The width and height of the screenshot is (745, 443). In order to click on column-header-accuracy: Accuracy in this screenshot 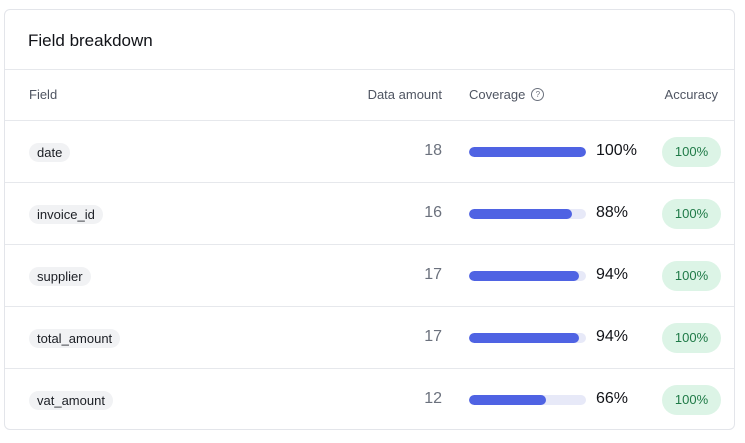, I will do `click(691, 94)`.